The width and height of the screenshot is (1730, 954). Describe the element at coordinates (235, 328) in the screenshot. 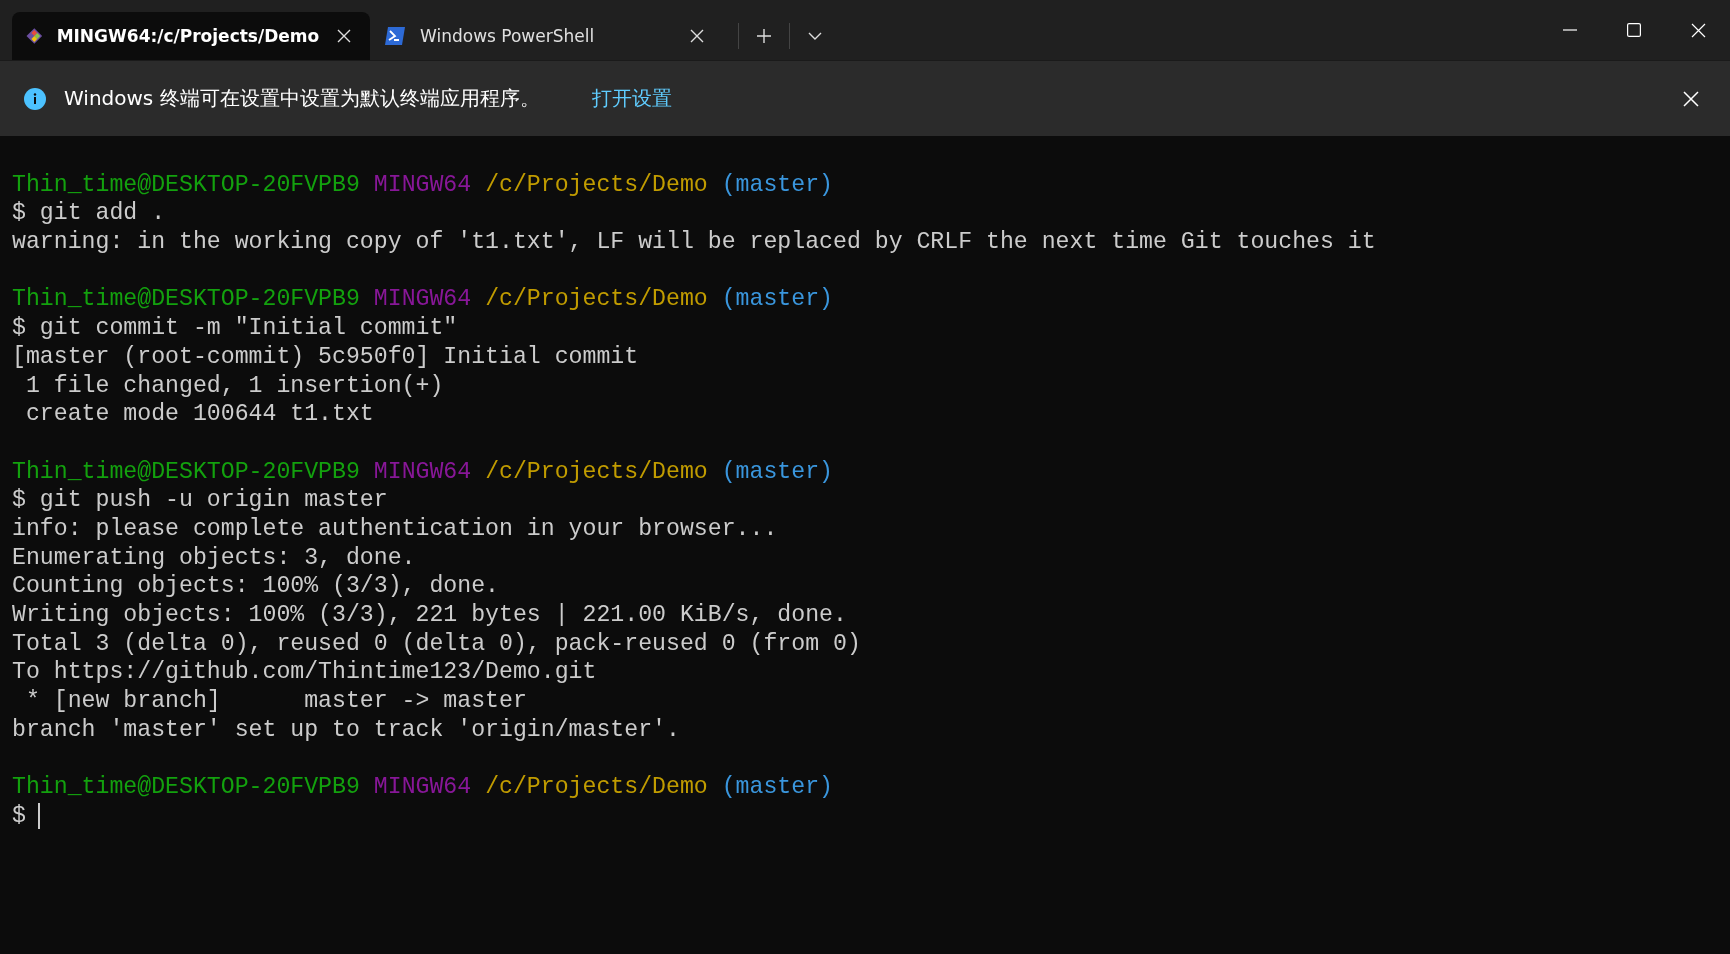

I see `command-line: $ git commit -m "Initial commit"` at that location.